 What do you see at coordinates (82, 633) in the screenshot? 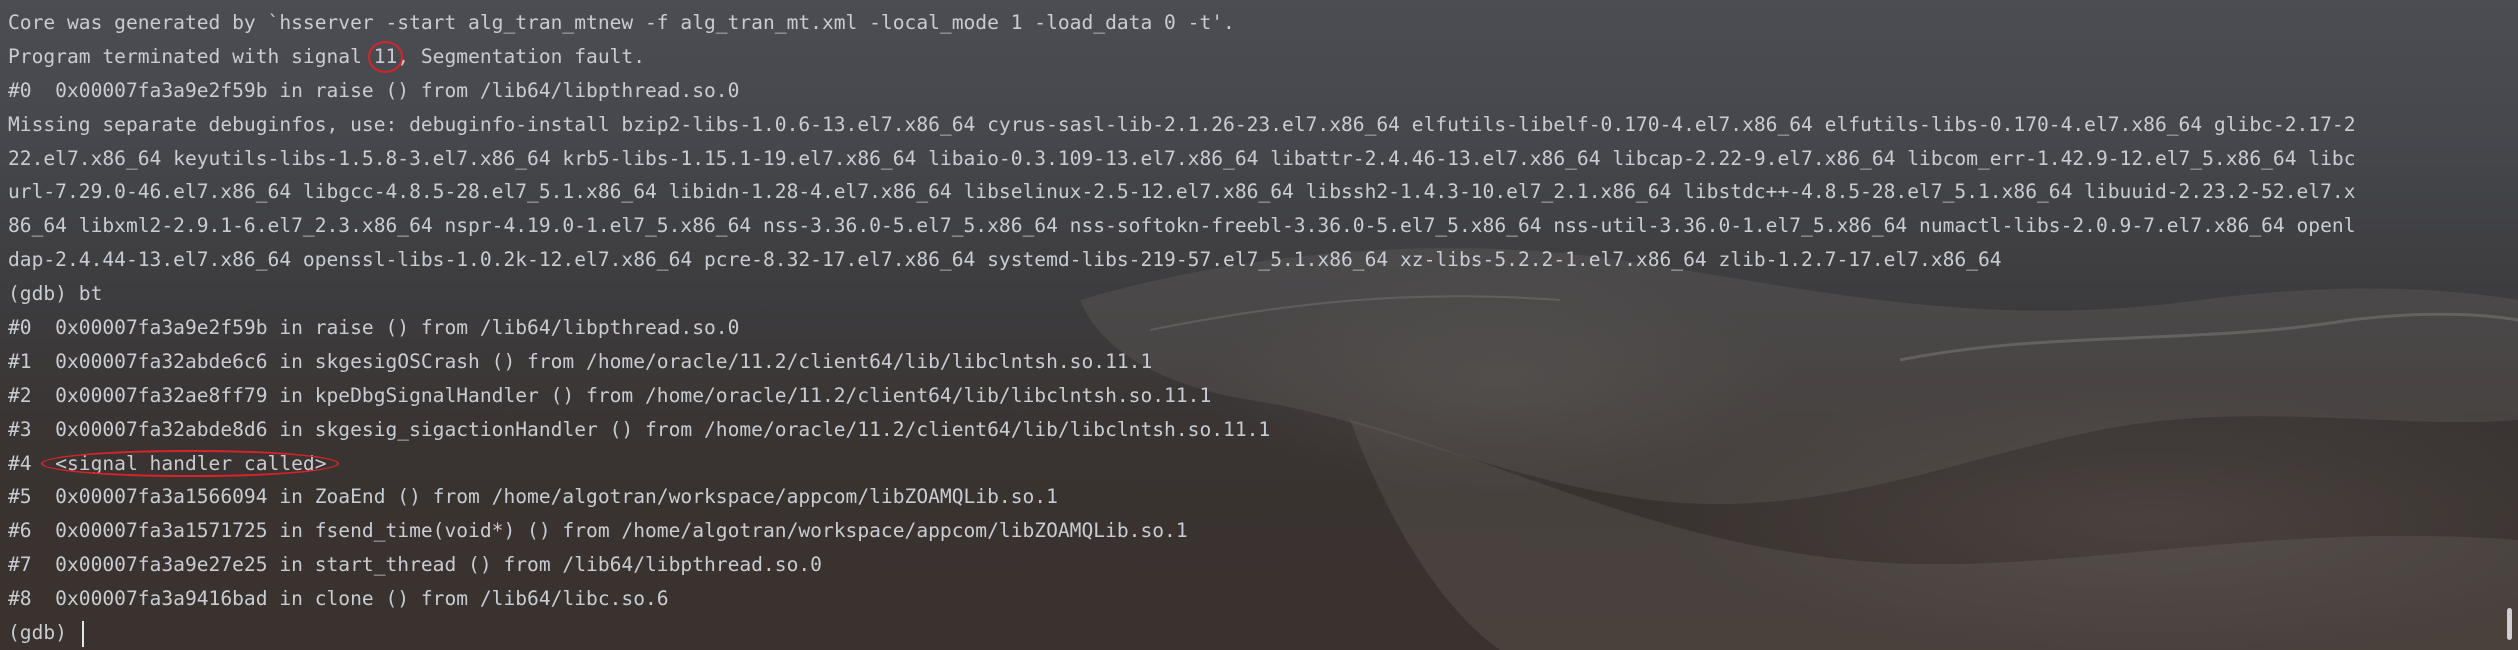
I see `text-cursor` at bounding box center [82, 633].